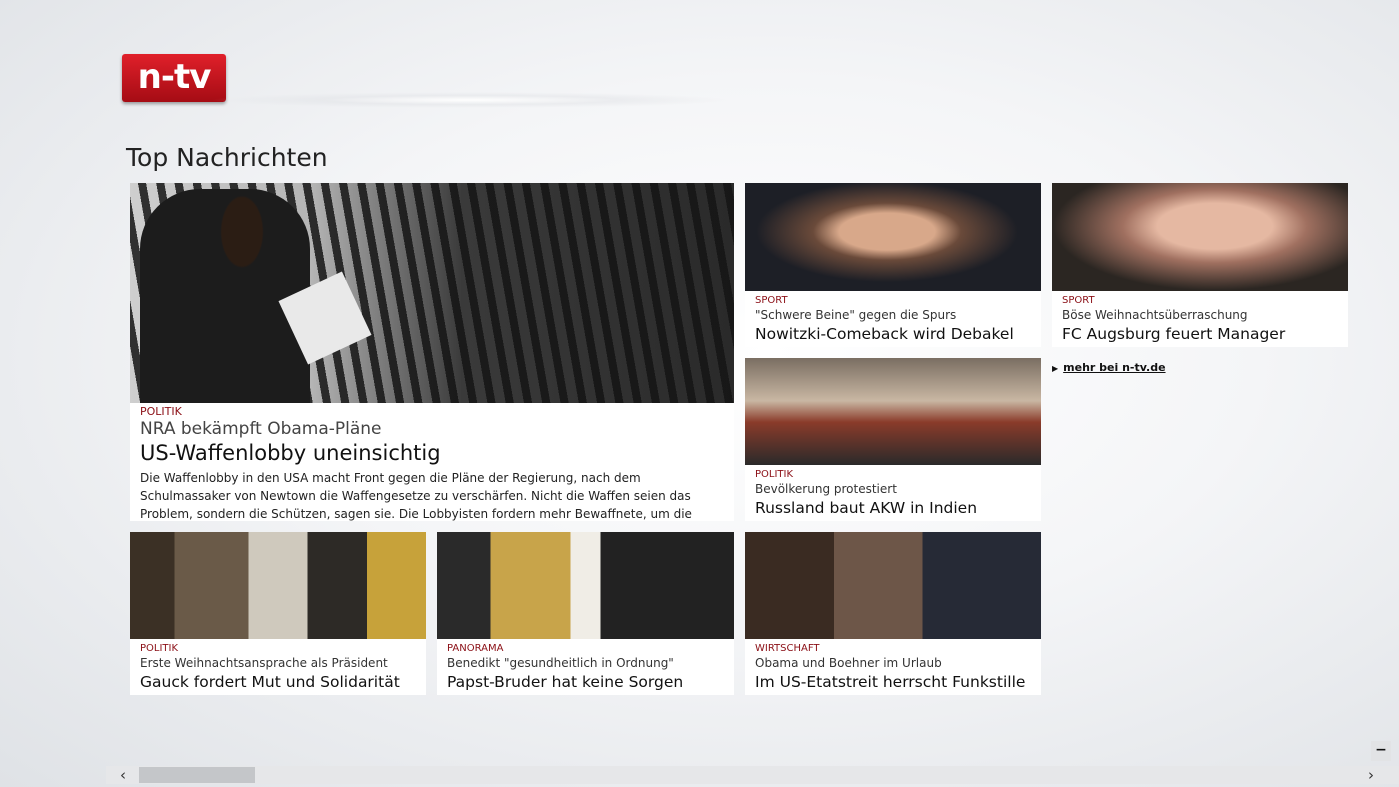 This screenshot has height=787, width=1399. Describe the element at coordinates (123, 775) in the screenshot. I see `scroll-left-icon: ‹` at that location.